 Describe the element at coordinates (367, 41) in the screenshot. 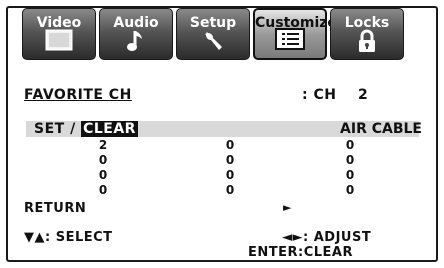

I see `padlock-icon` at that location.